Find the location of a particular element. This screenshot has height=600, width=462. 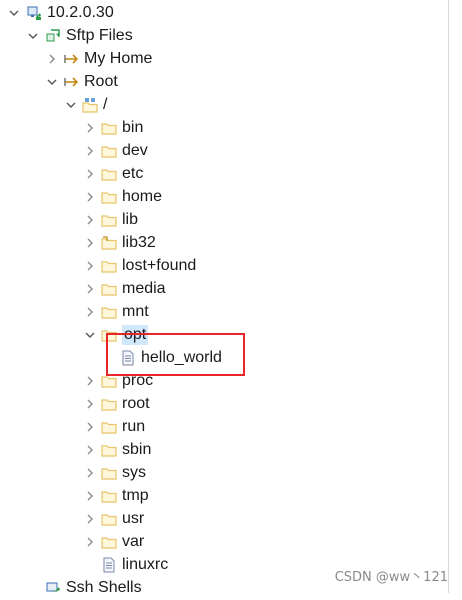

tree-item-label: My Home is located at coordinates (118, 58).